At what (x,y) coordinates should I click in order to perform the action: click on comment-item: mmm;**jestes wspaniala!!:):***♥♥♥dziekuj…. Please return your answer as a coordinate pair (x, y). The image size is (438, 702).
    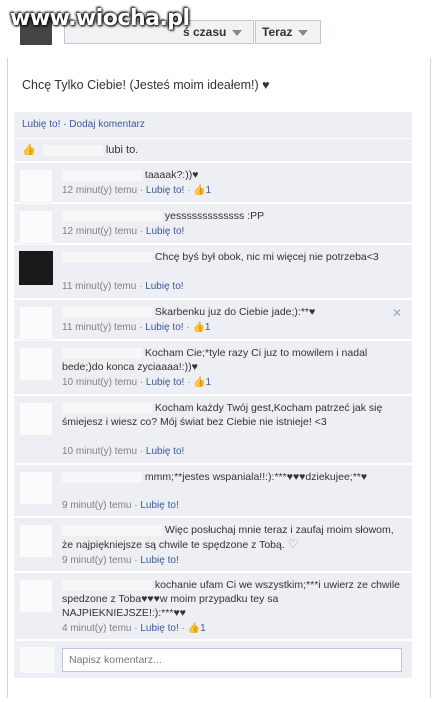
    Looking at the image, I should click on (213, 490).